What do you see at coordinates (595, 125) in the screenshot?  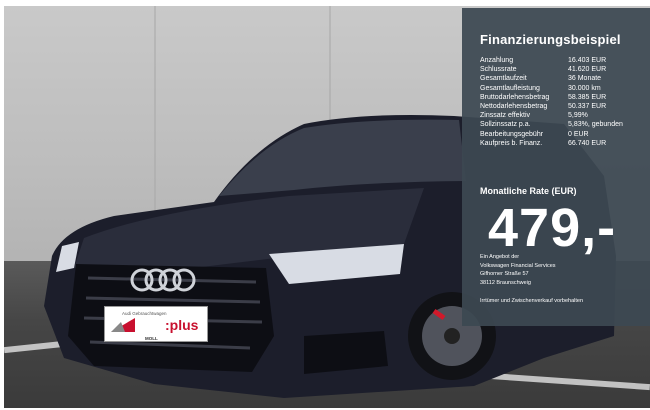 I see `financing-row-value: 5,83%, gebunden` at bounding box center [595, 125].